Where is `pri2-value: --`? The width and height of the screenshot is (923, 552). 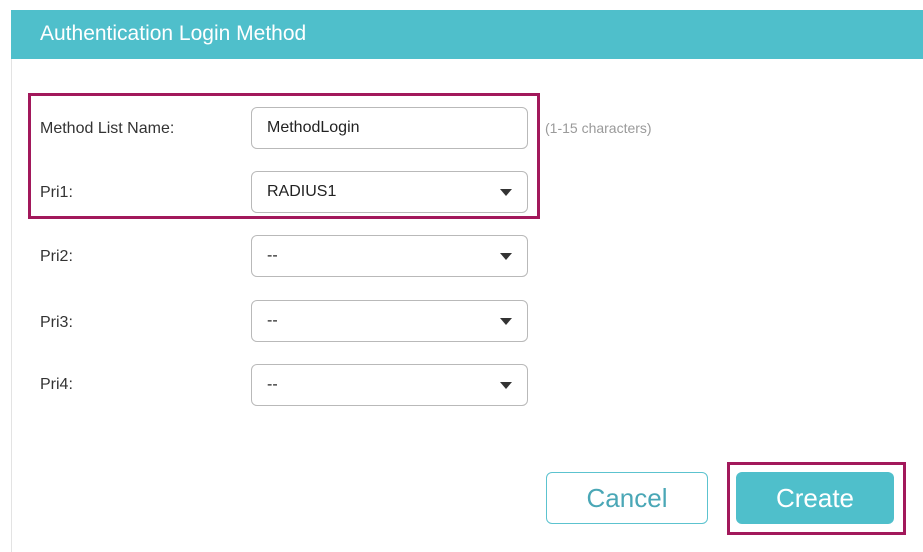
pri2-value: -- is located at coordinates (272, 255).